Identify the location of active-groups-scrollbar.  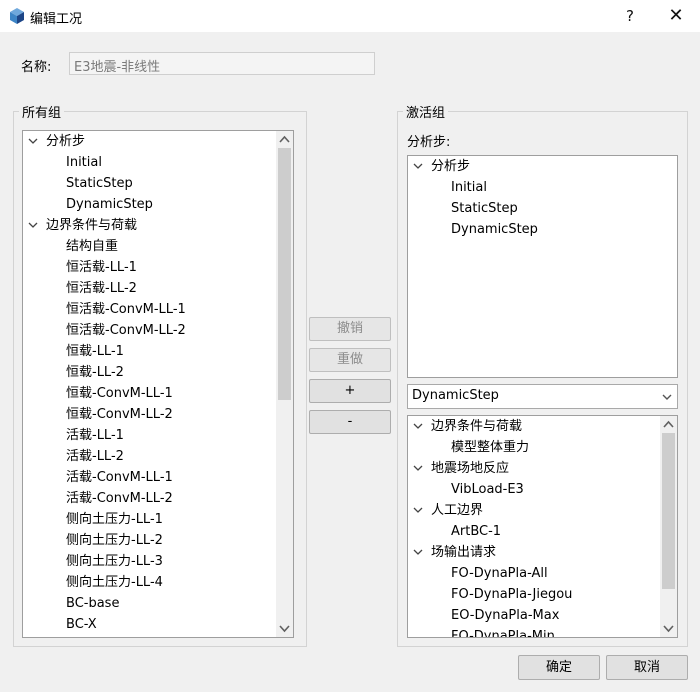
(668, 526).